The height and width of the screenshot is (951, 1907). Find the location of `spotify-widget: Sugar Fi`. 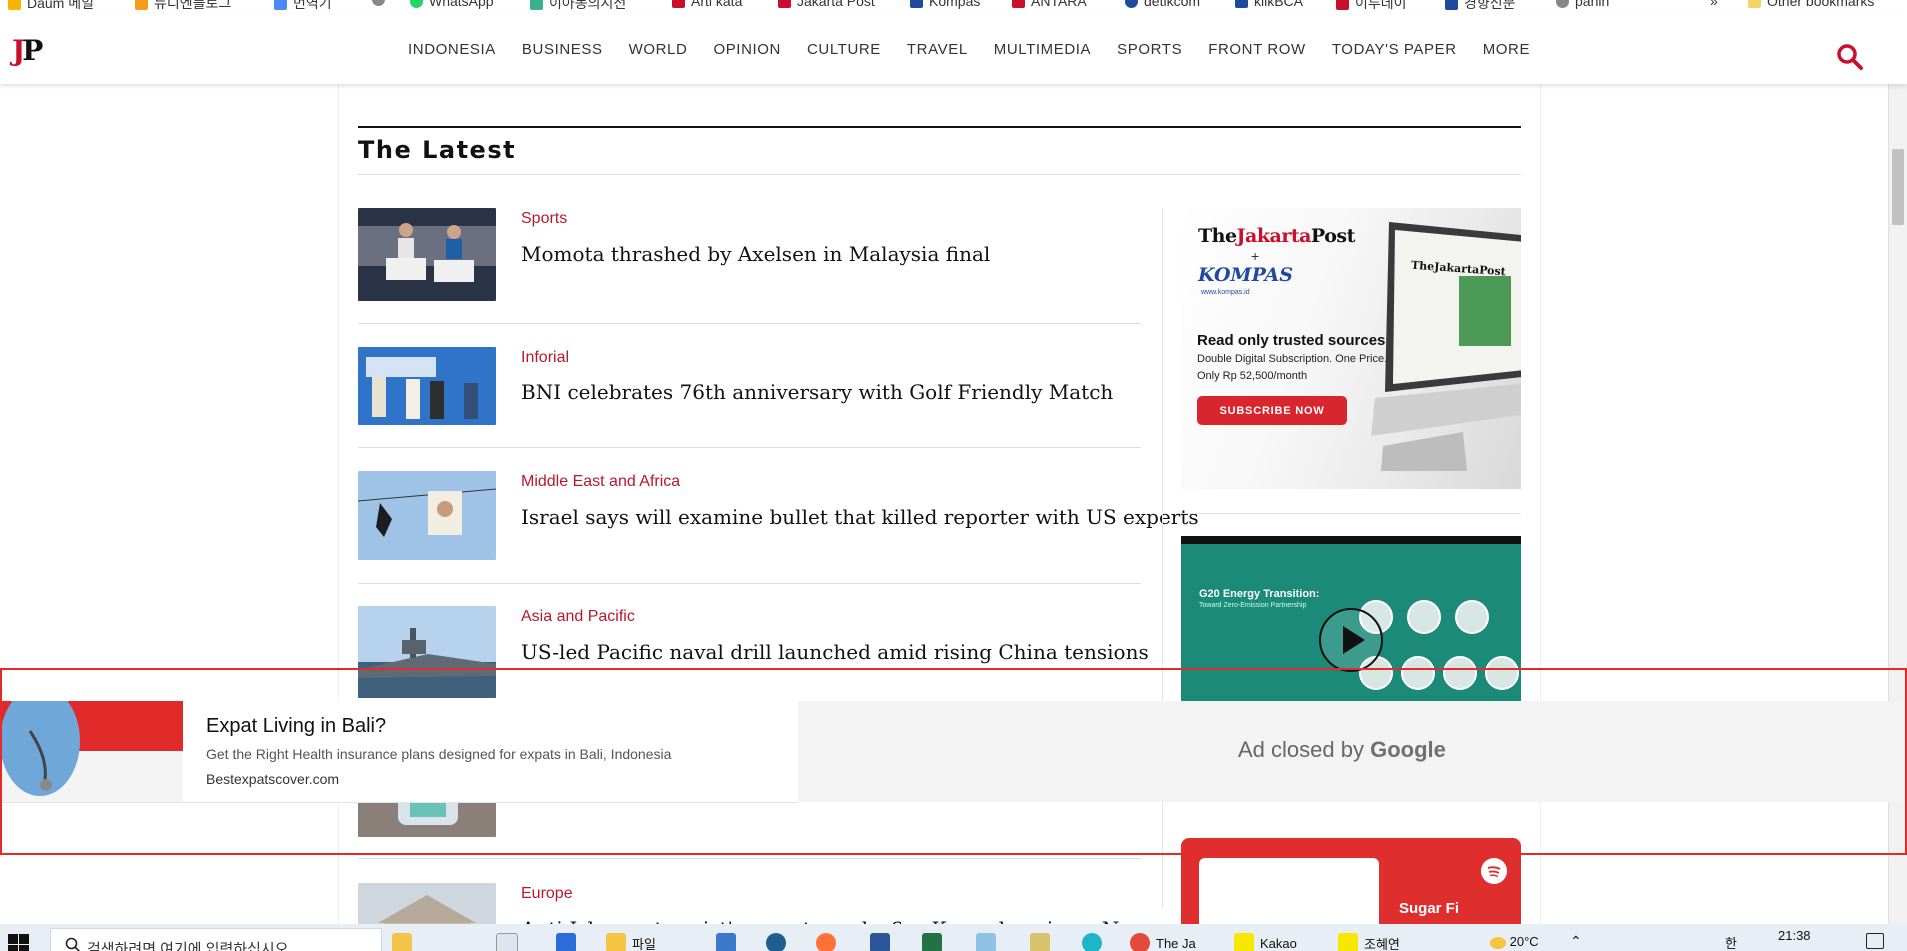

spotify-widget: Sugar Fi is located at coordinates (1351, 885).